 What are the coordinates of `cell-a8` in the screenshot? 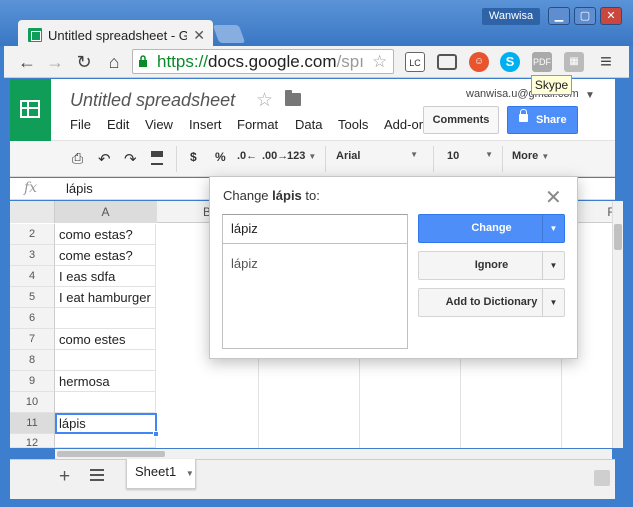 It's located at (105, 360).